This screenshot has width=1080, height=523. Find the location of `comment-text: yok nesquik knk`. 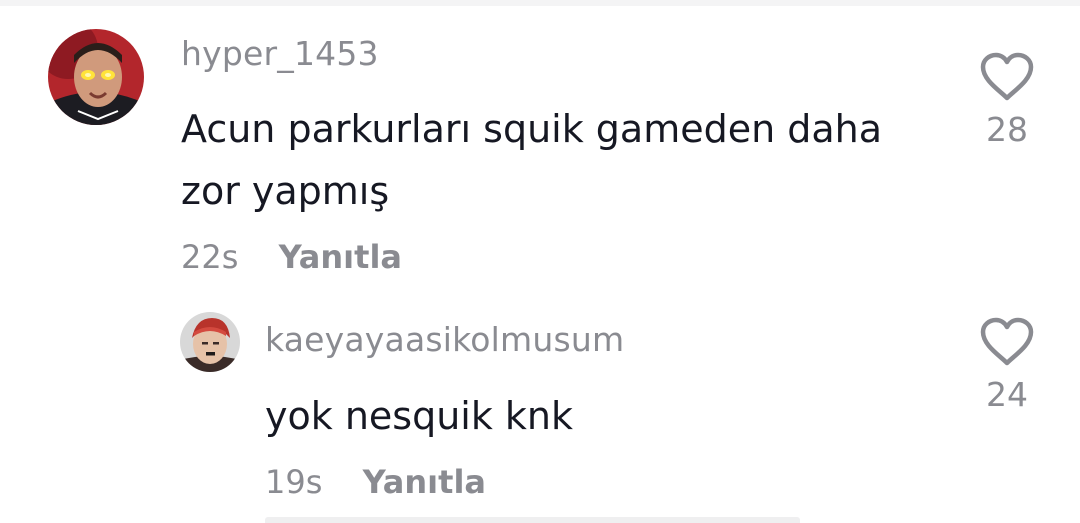

comment-text: yok nesquik knk is located at coordinates (419, 416).